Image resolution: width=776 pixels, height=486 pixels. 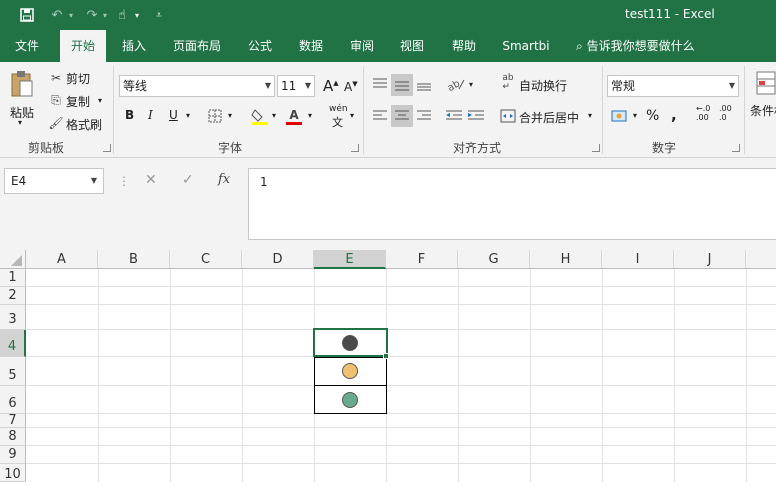 I want to click on font-size-select: 11 ▼, so click(x=296, y=86).